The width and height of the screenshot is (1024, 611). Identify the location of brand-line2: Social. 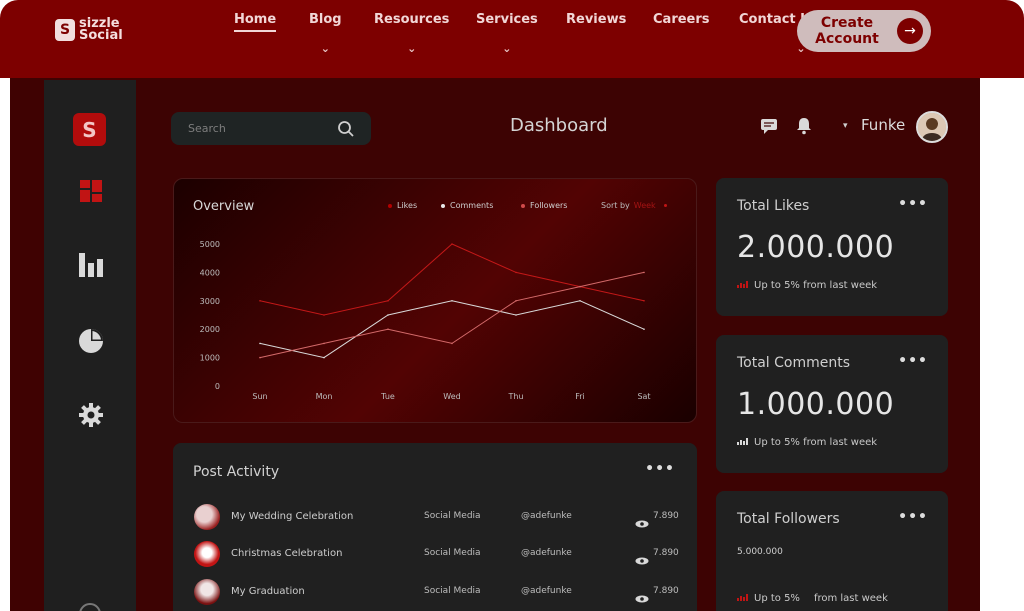
(101, 35).